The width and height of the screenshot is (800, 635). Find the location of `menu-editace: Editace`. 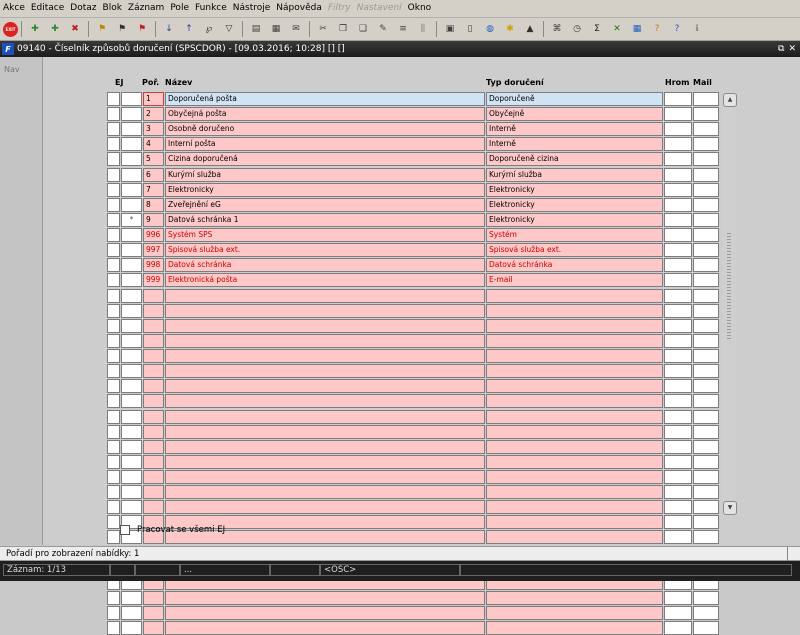

menu-editace: Editace is located at coordinates (47, 8).